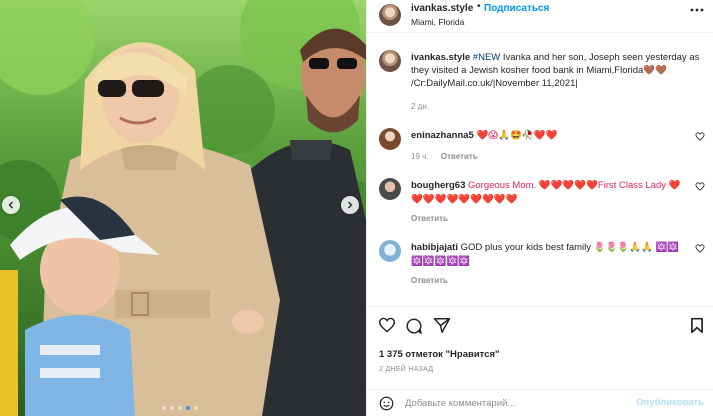  I want to click on caption-avatar, so click(390, 61).